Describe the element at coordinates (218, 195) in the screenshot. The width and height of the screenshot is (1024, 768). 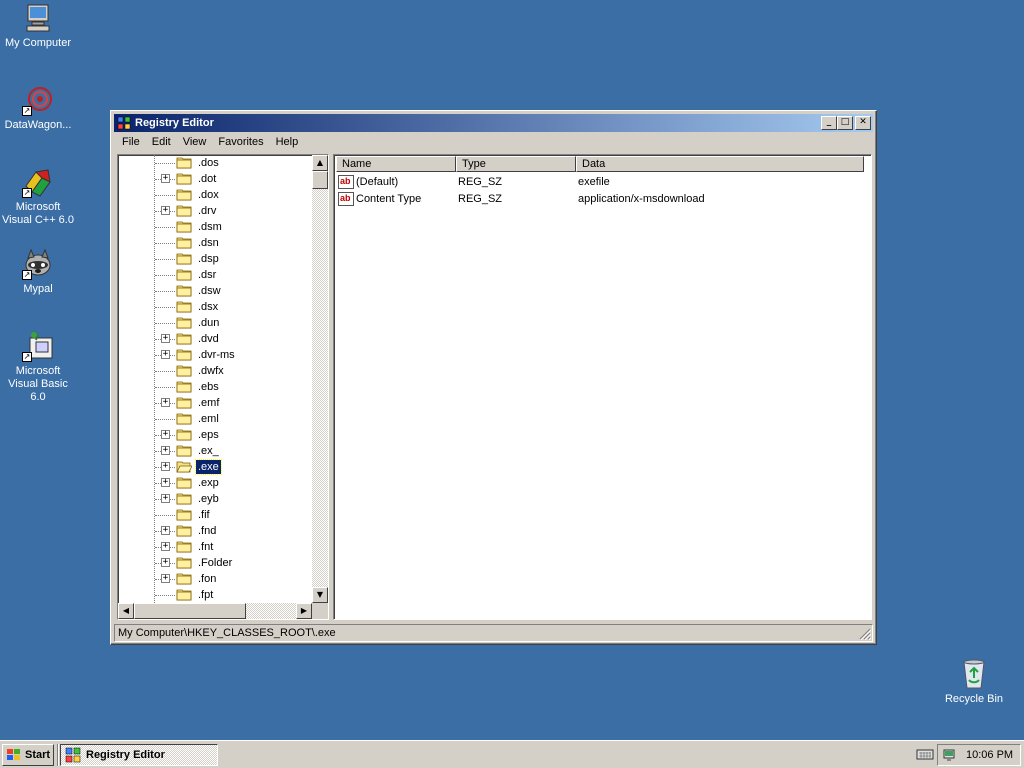
I see `tree-item: .dox` at that location.